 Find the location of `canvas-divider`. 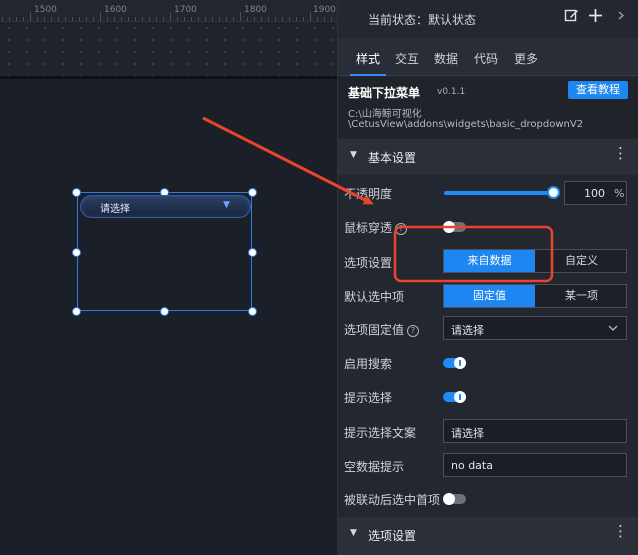

canvas-divider is located at coordinates (168, 77).